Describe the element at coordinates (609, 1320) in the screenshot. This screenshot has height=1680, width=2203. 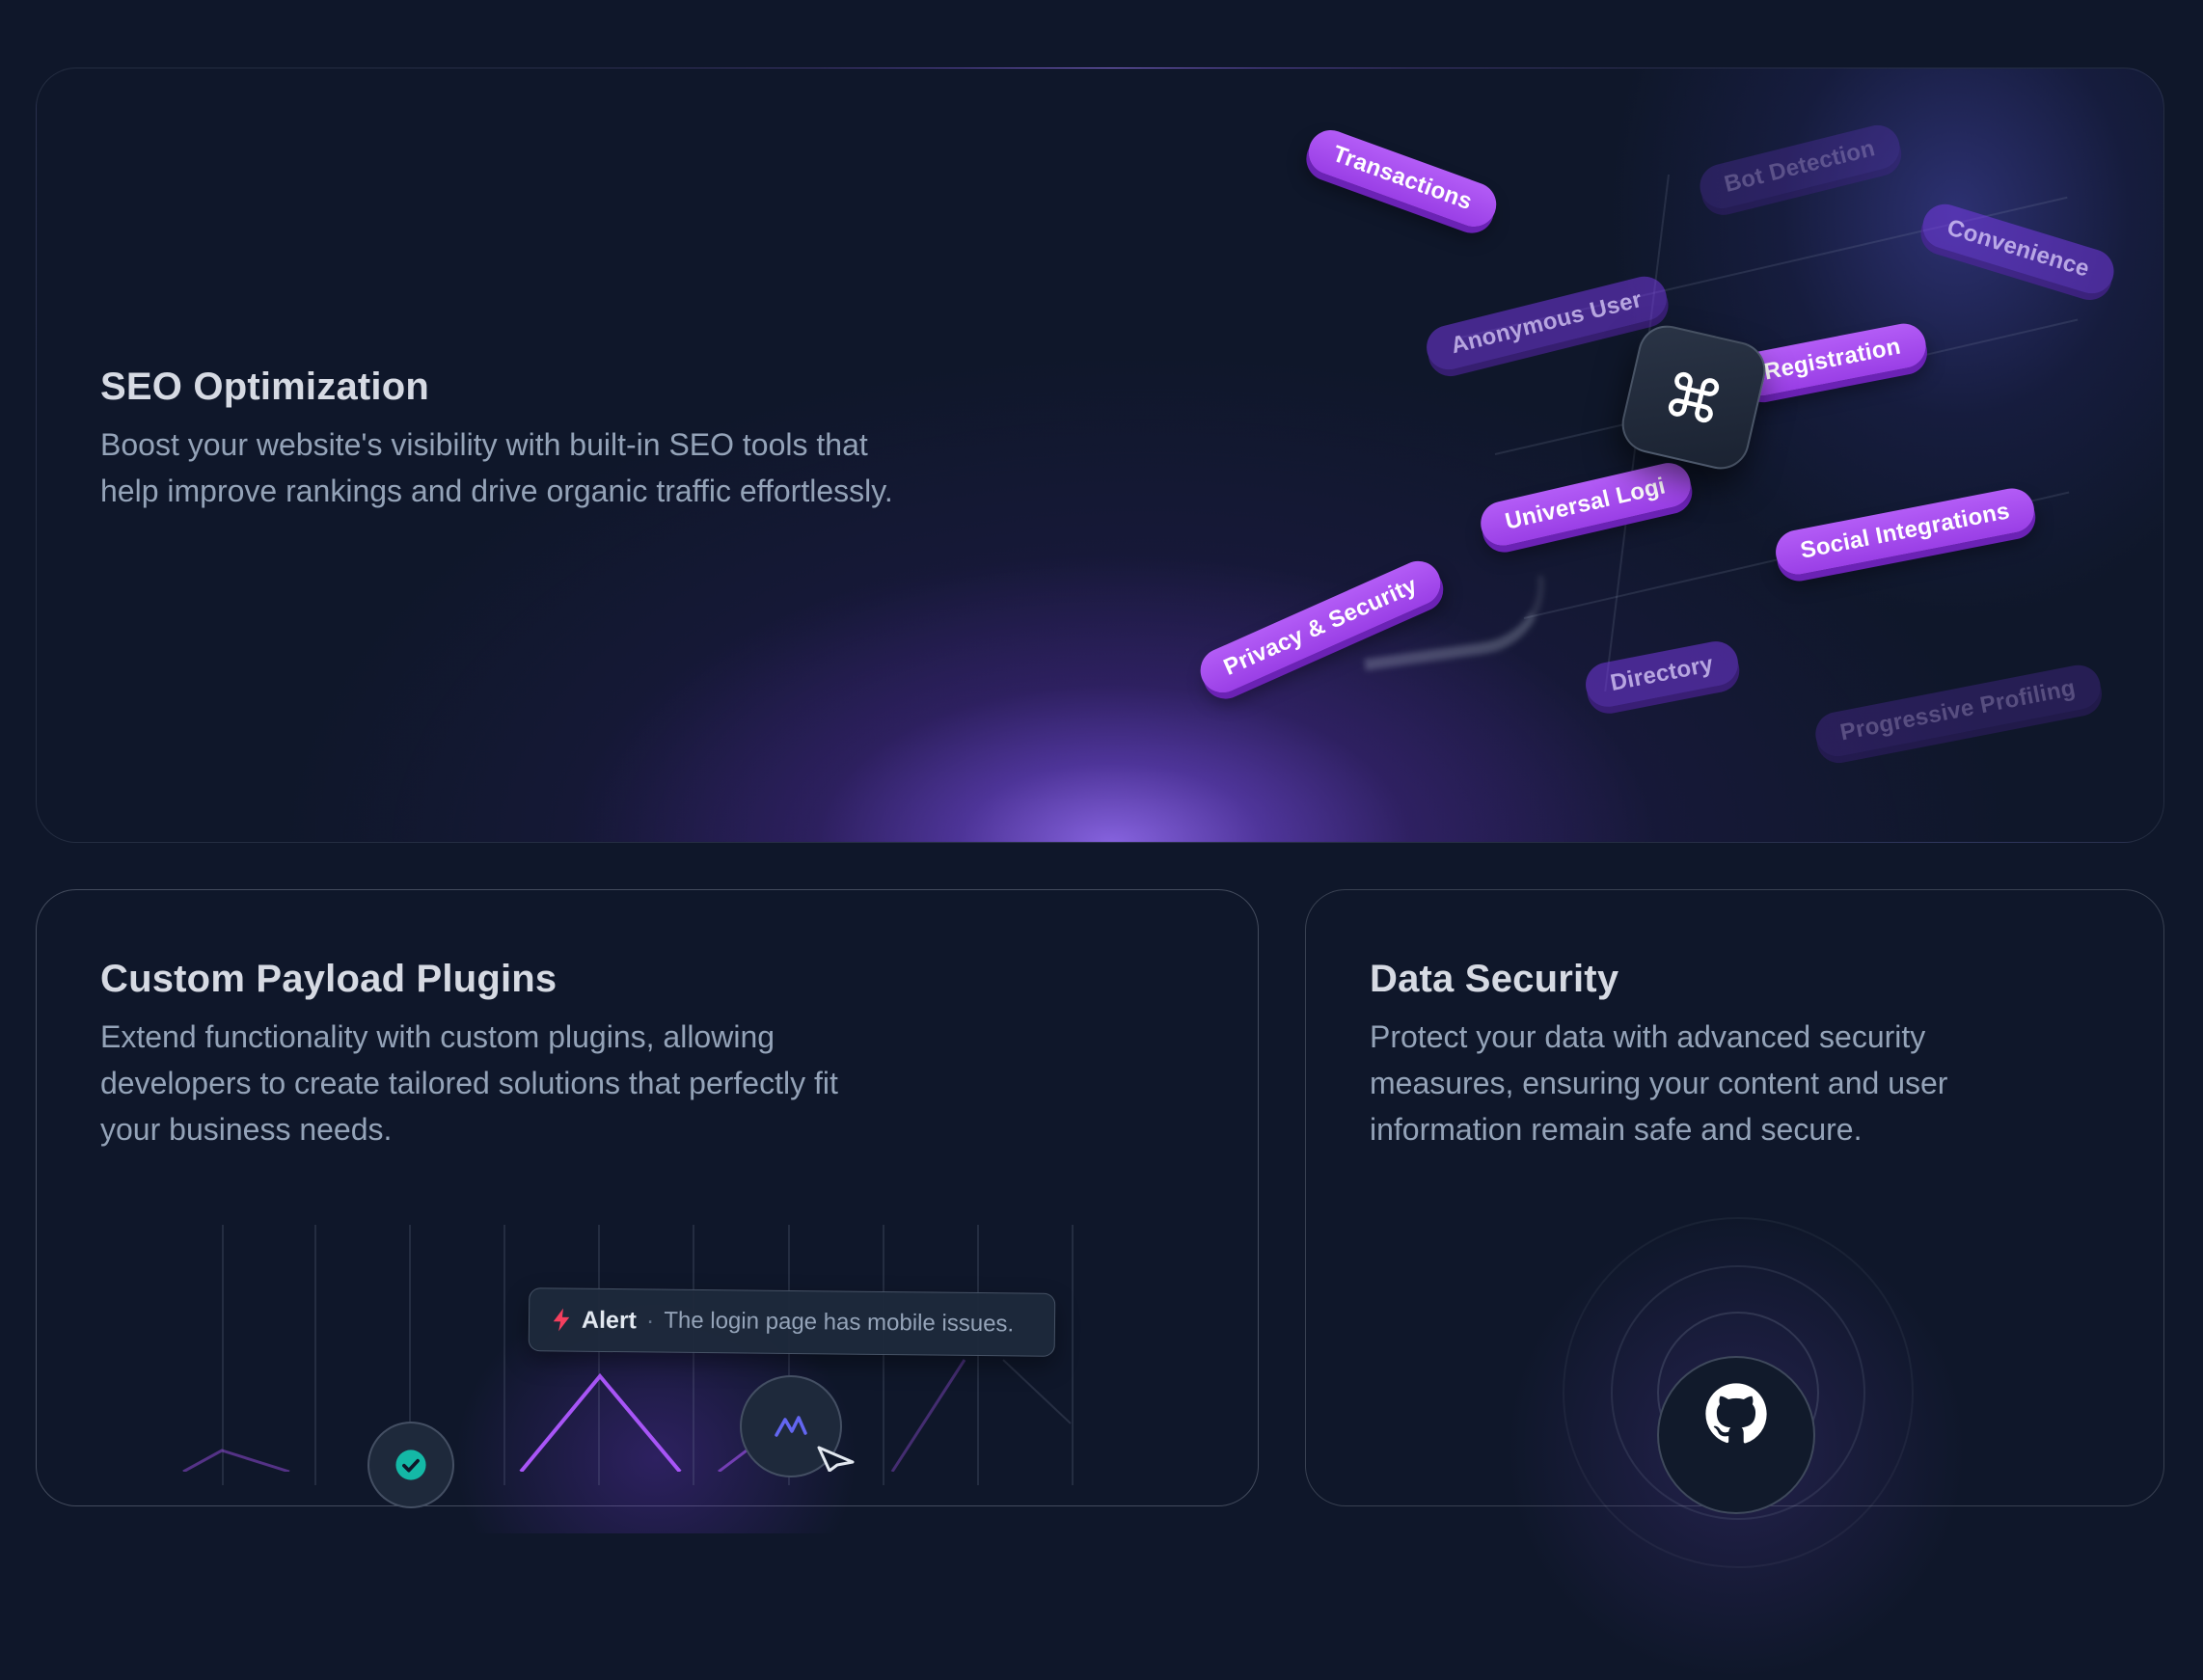
I see `alert-label: Alert` at that location.